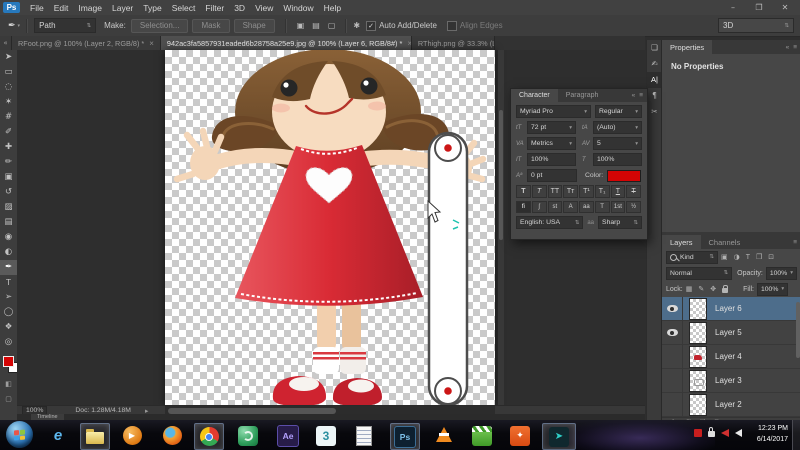 Image resolution: width=800 pixels, height=450 pixels. Describe the element at coordinates (534, 95) in the screenshot. I see `tab-character: Character` at that location.